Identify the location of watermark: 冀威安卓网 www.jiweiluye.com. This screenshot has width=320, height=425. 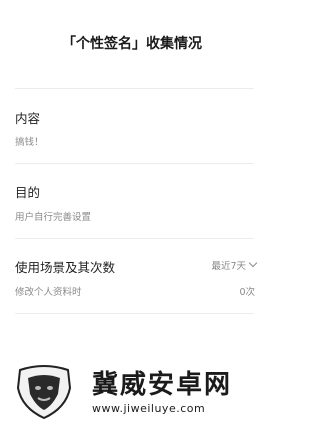
(137, 391).